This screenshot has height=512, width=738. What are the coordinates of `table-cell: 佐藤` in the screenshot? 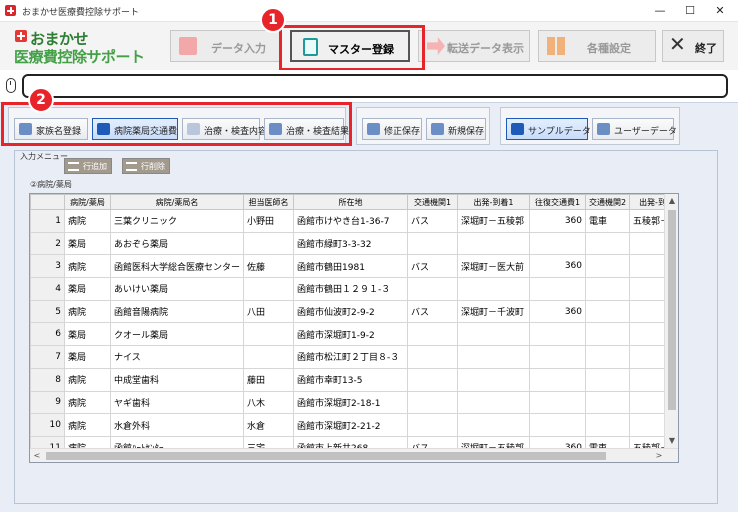 It's located at (269, 266).